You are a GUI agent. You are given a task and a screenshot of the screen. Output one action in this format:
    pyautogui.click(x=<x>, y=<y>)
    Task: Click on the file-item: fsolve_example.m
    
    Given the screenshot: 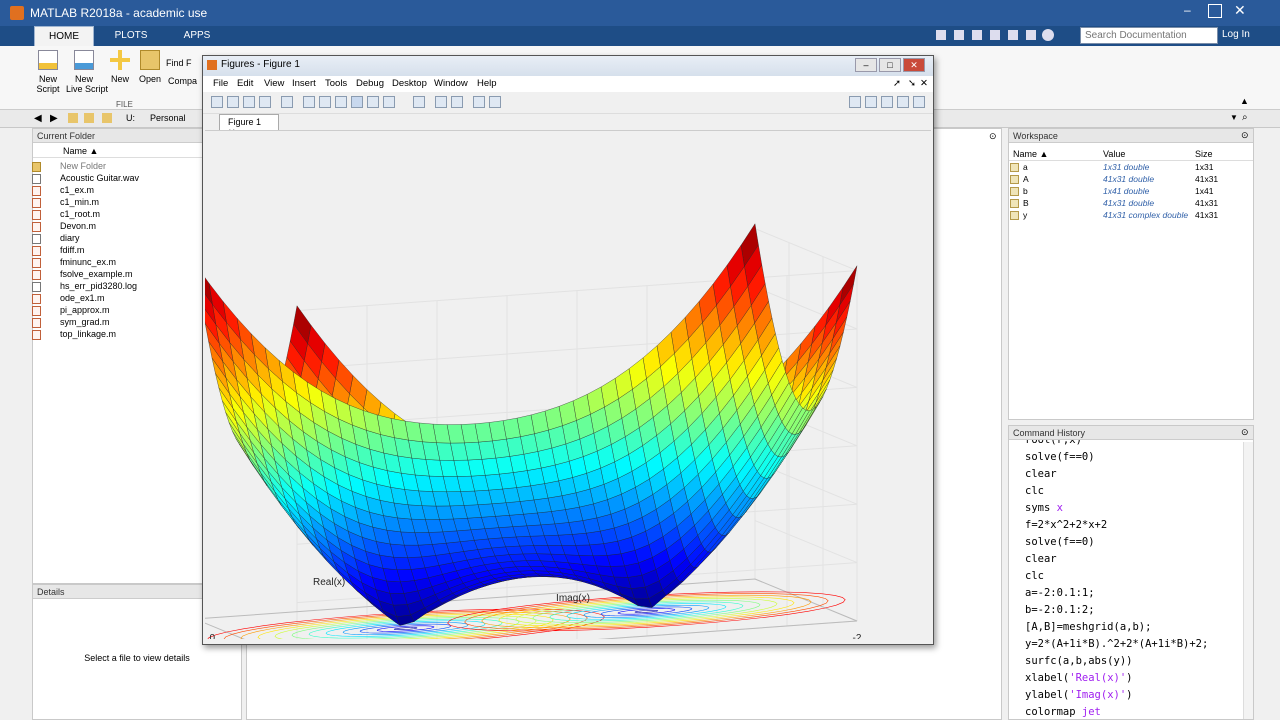 What is the action you would take?
    pyautogui.click(x=96, y=274)
    